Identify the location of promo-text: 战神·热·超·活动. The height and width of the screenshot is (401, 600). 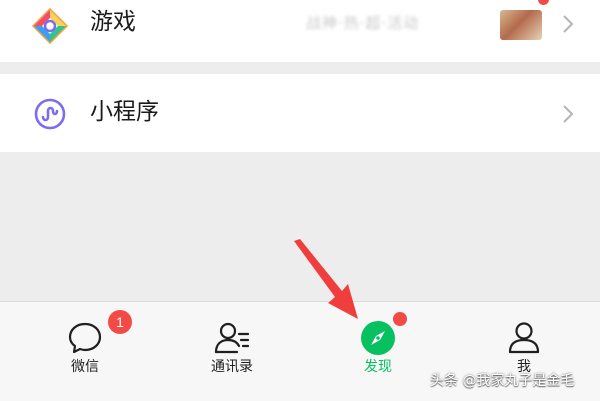
(363, 23).